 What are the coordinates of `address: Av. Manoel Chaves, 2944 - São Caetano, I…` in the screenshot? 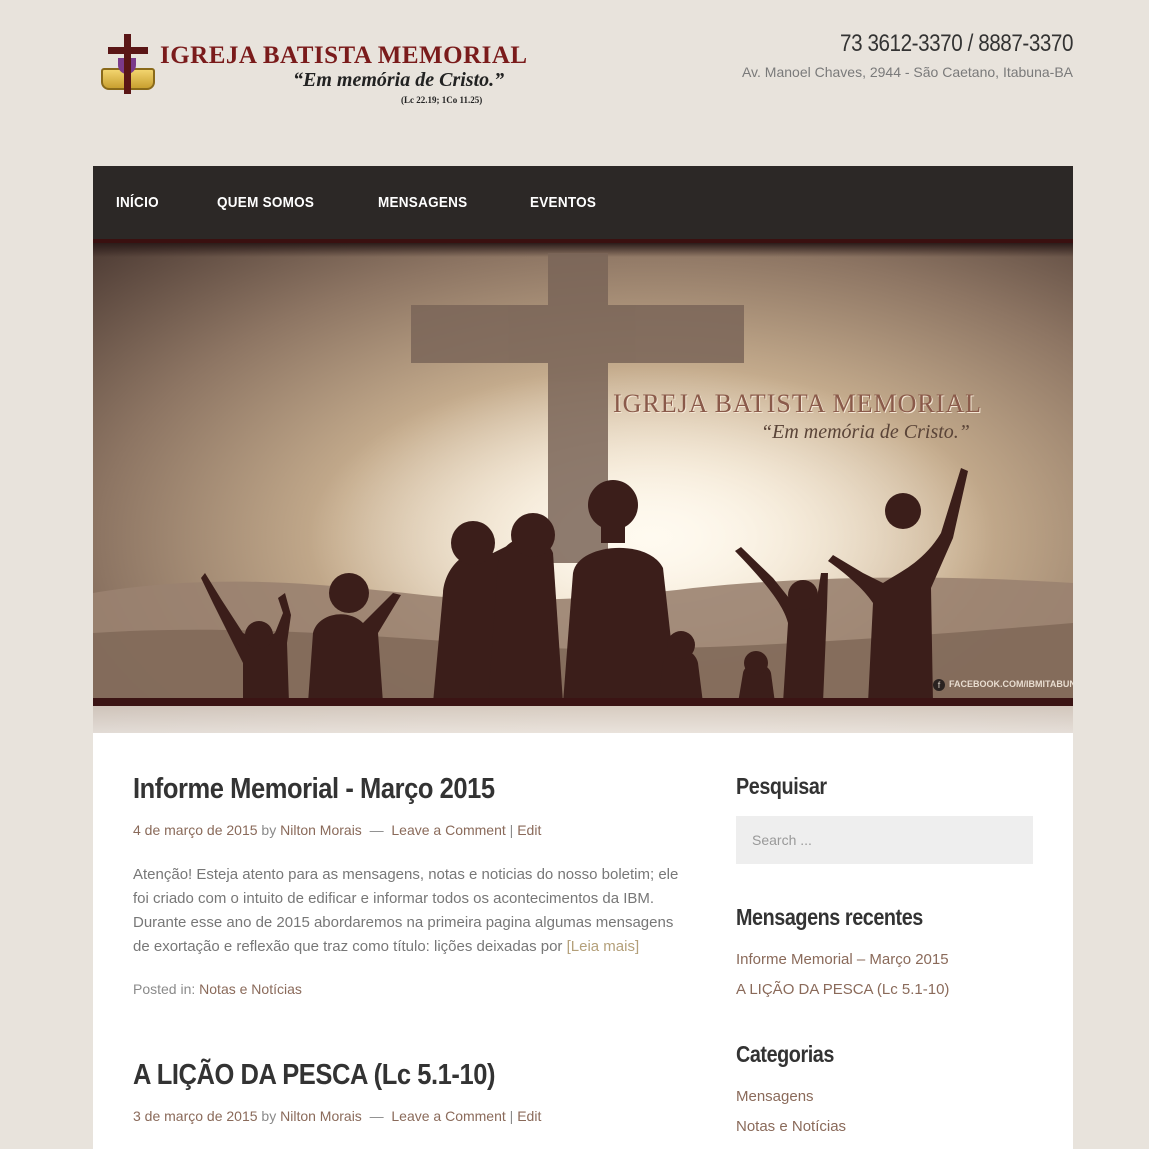 It's located at (907, 72).